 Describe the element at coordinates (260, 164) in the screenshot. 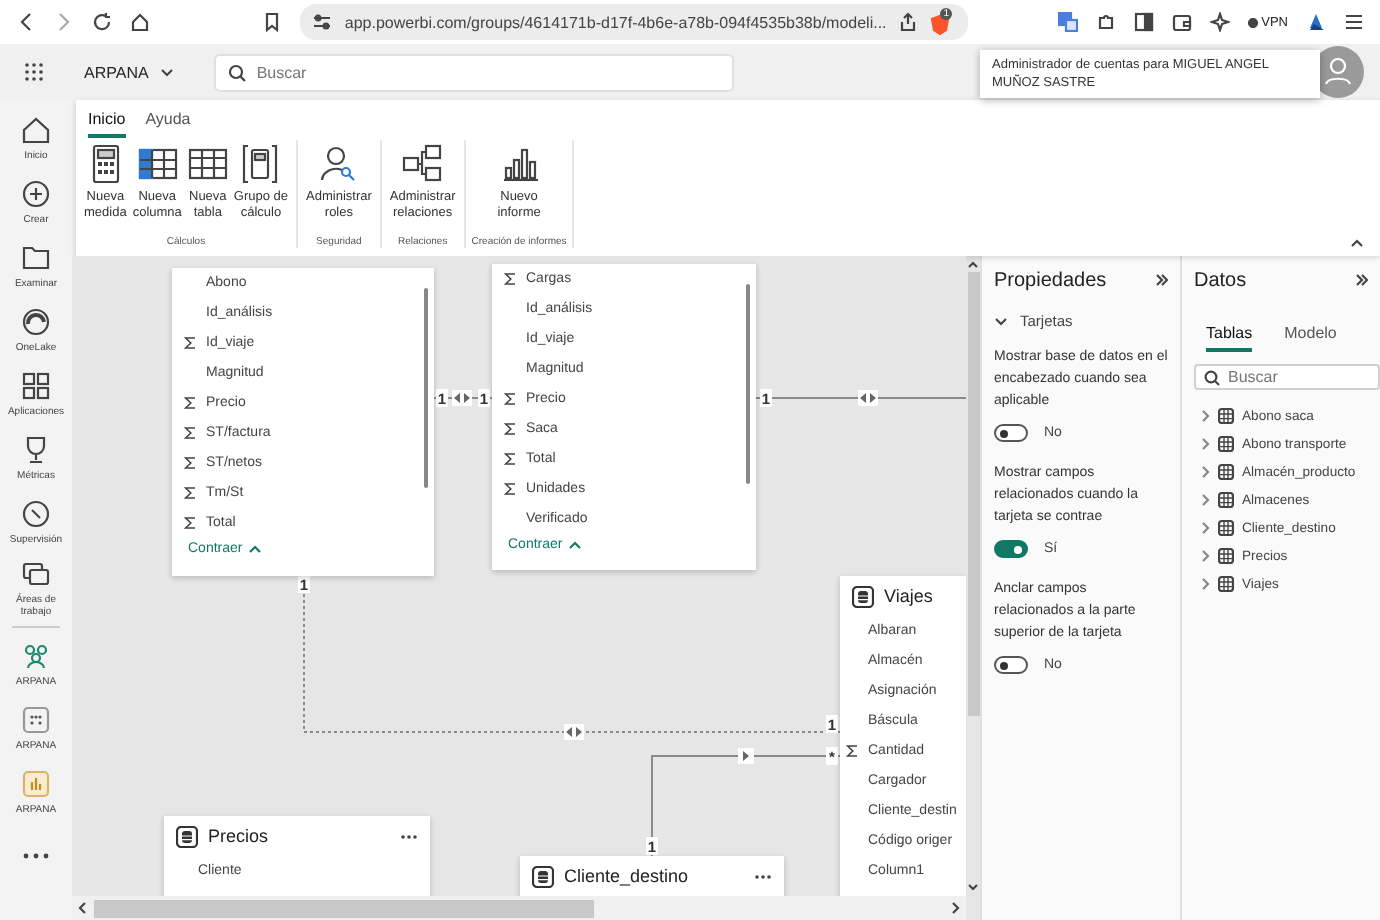

I see `calculation-group-icon` at that location.